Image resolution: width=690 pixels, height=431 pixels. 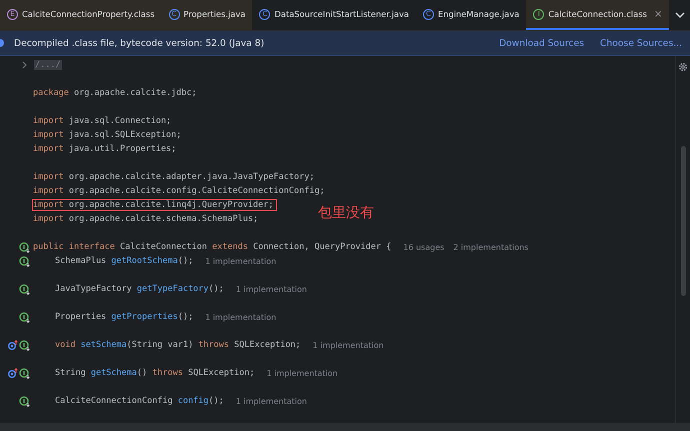 What do you see at coordinates (683, 67) in the screenshot?
I see `settings-icon` at bounding box center [683, 67].